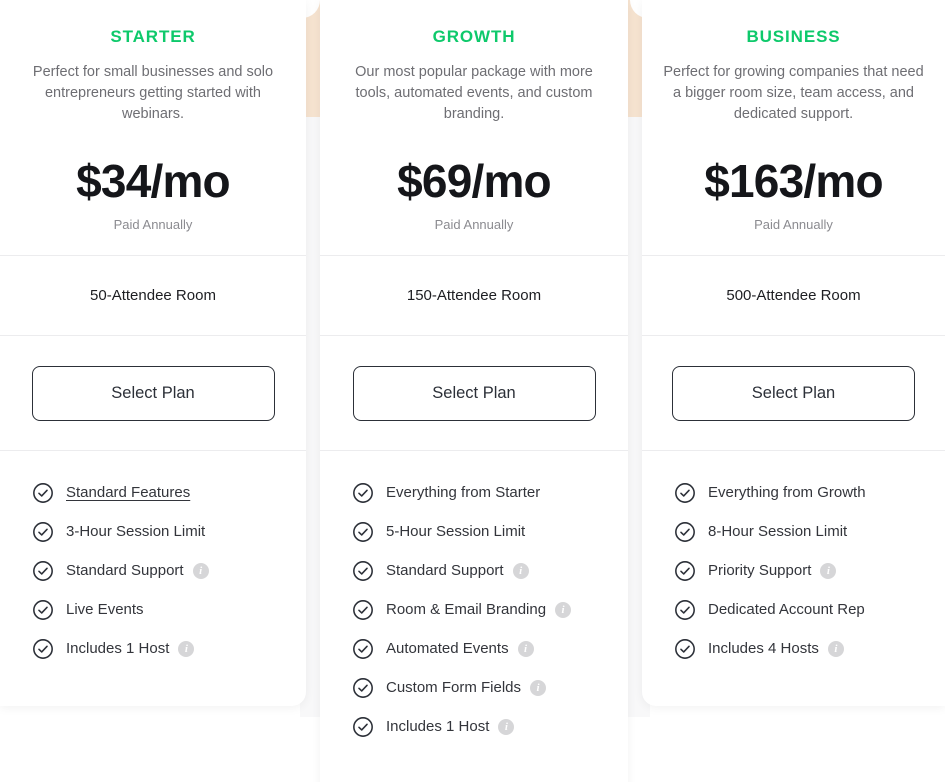 This screenshot has width=945, height=782. I want to click on feature-list-item: Standard Features, so click(169, 492).